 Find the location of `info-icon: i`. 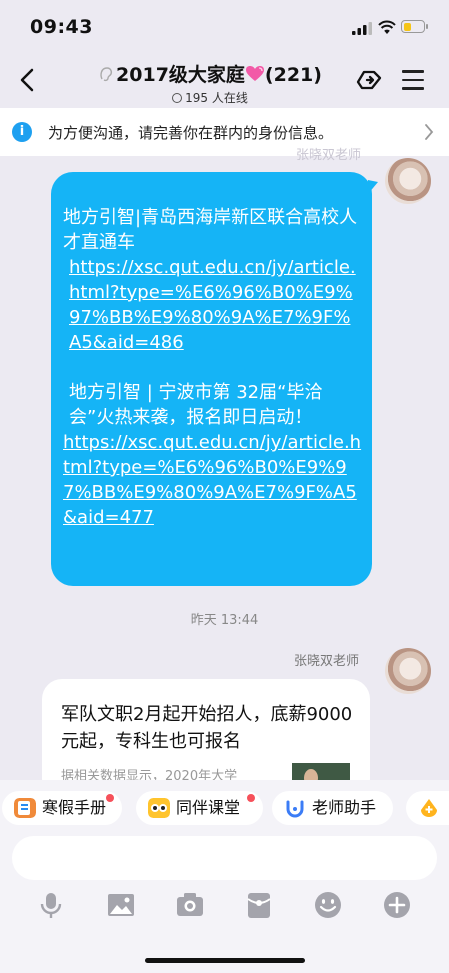

info-icon: i is located at coordinates (22, 132).